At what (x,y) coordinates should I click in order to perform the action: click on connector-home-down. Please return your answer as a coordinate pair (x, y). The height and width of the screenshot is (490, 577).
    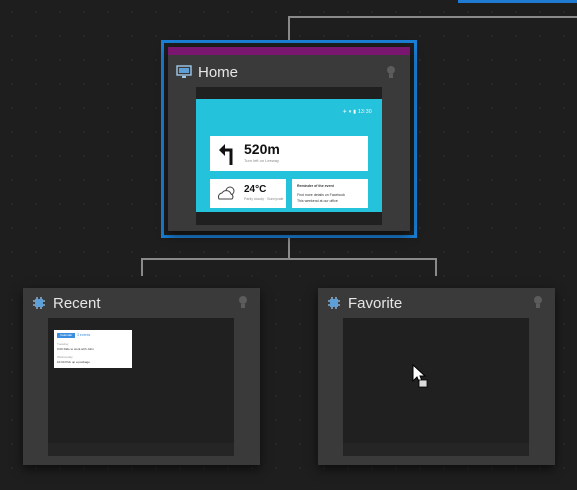
    Looking at the image, I should click on (289, 248).